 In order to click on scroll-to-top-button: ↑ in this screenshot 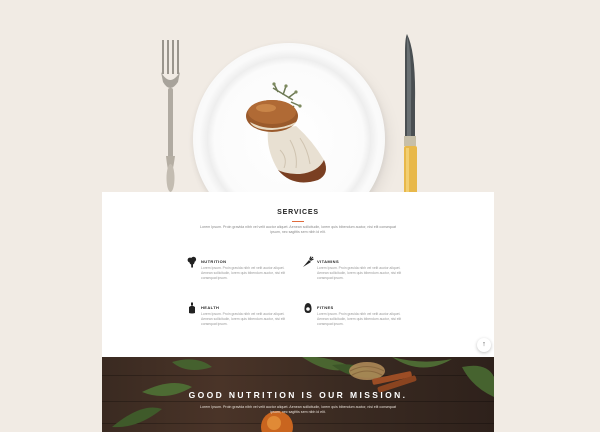, I will do `click(484, 345)`.